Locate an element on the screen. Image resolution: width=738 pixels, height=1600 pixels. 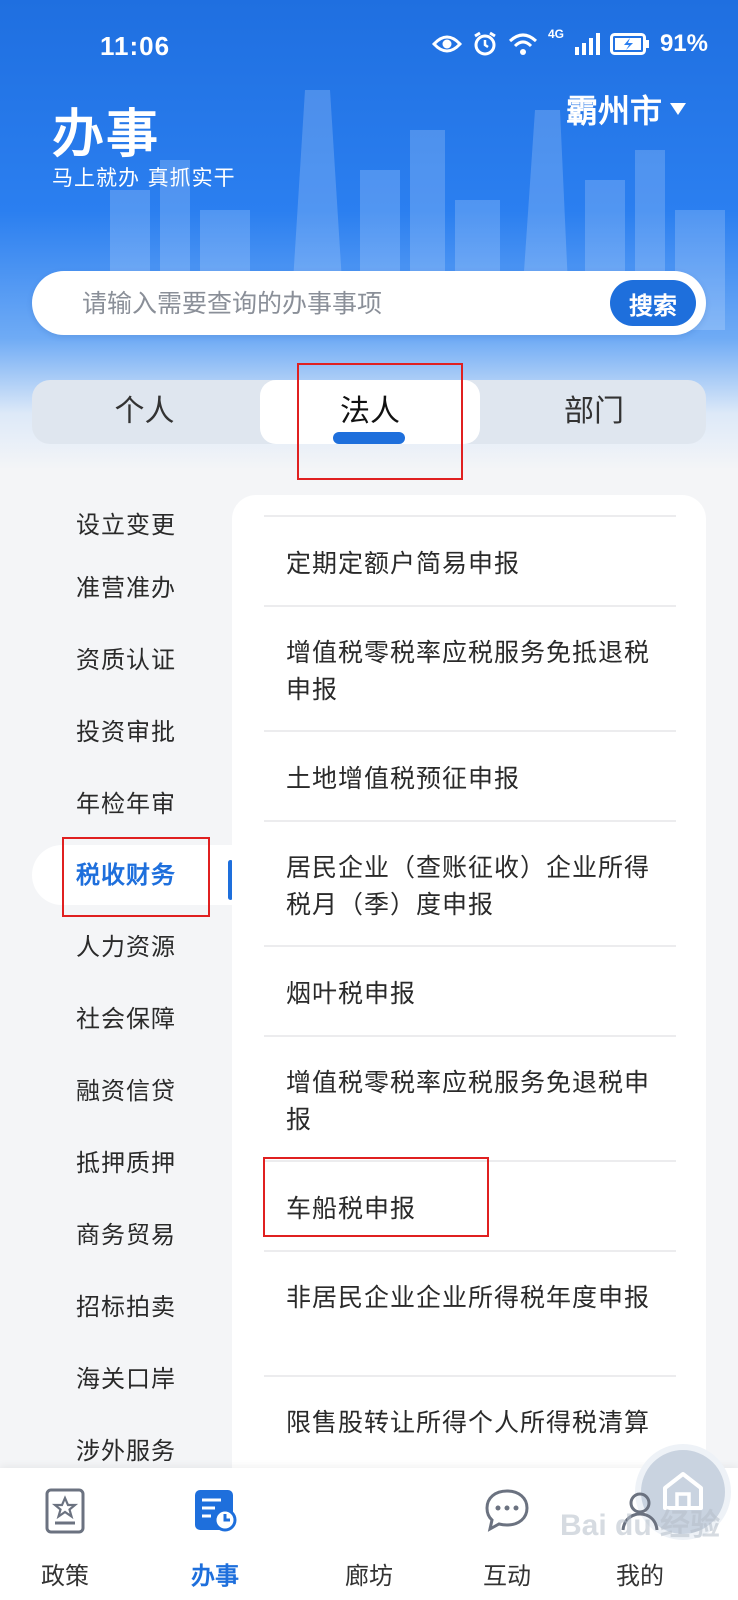
nav-policy: 政策 is located at coordinates (65, 1534).